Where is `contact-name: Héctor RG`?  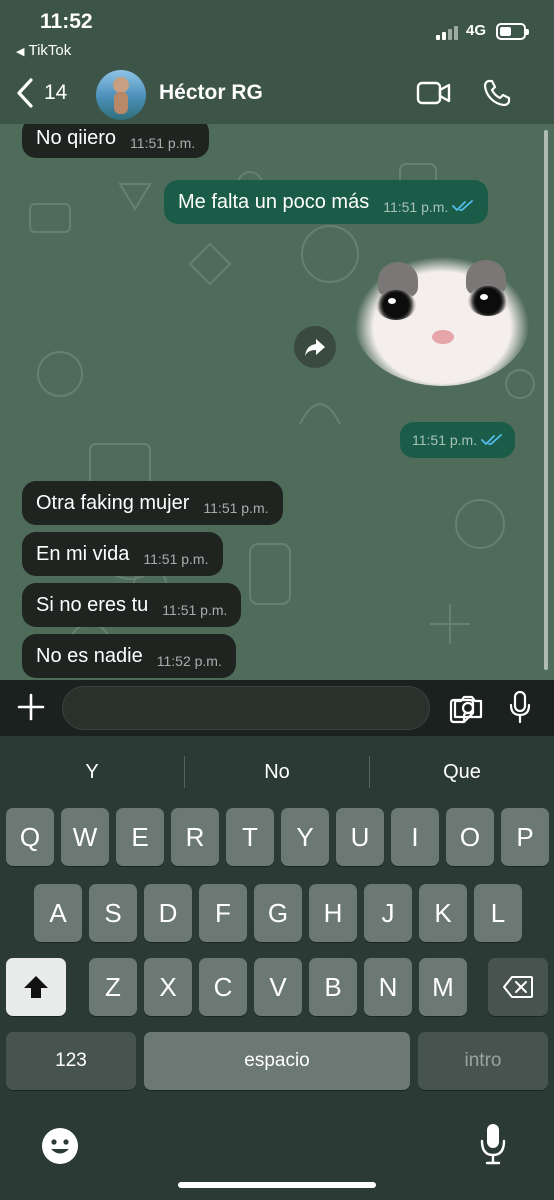
contact-name: Héctor RG is located at coordinates (211, 93).